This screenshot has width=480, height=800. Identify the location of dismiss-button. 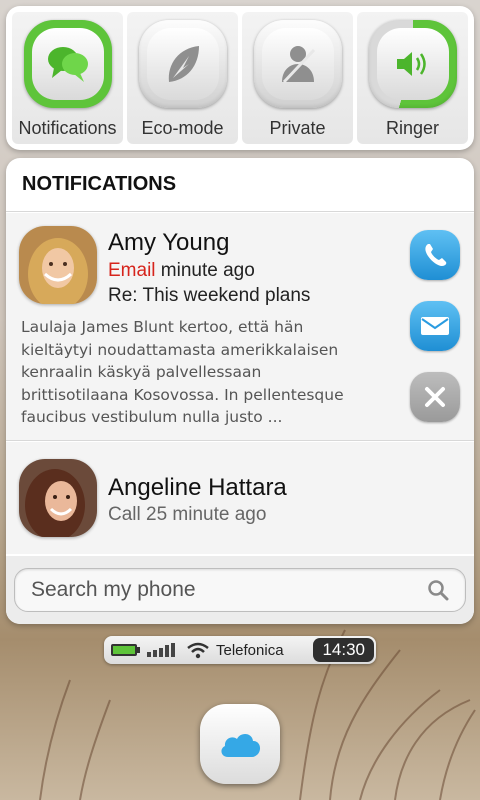
(435, 397).